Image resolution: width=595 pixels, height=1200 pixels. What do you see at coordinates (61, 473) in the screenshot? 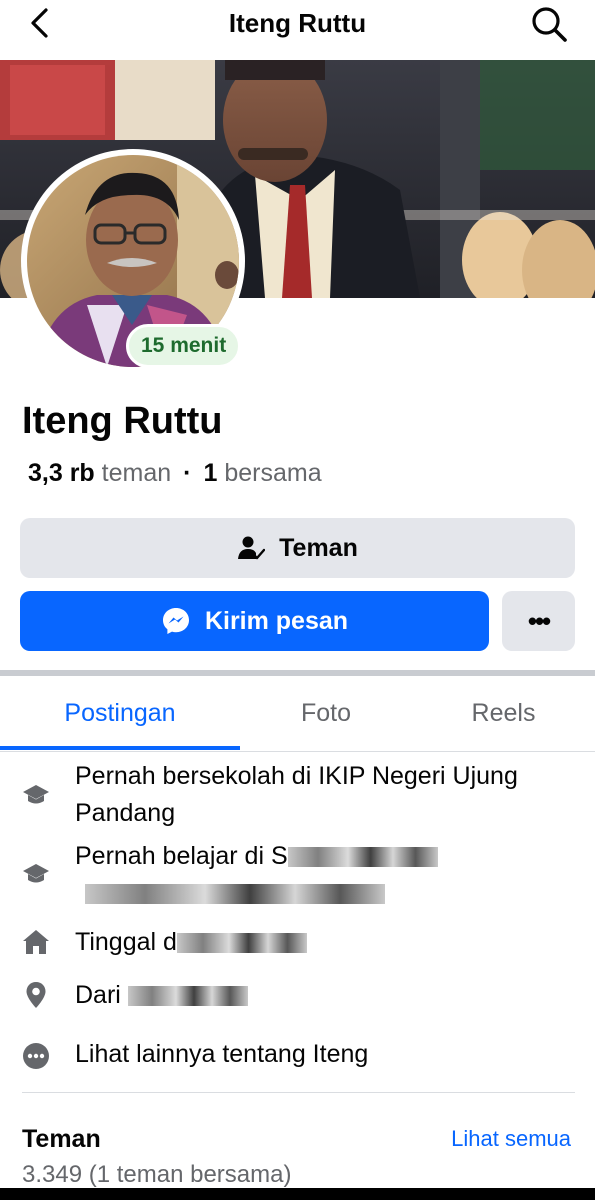
I see `friends-count: 3,3 rb` at bounding box center [61, 473].